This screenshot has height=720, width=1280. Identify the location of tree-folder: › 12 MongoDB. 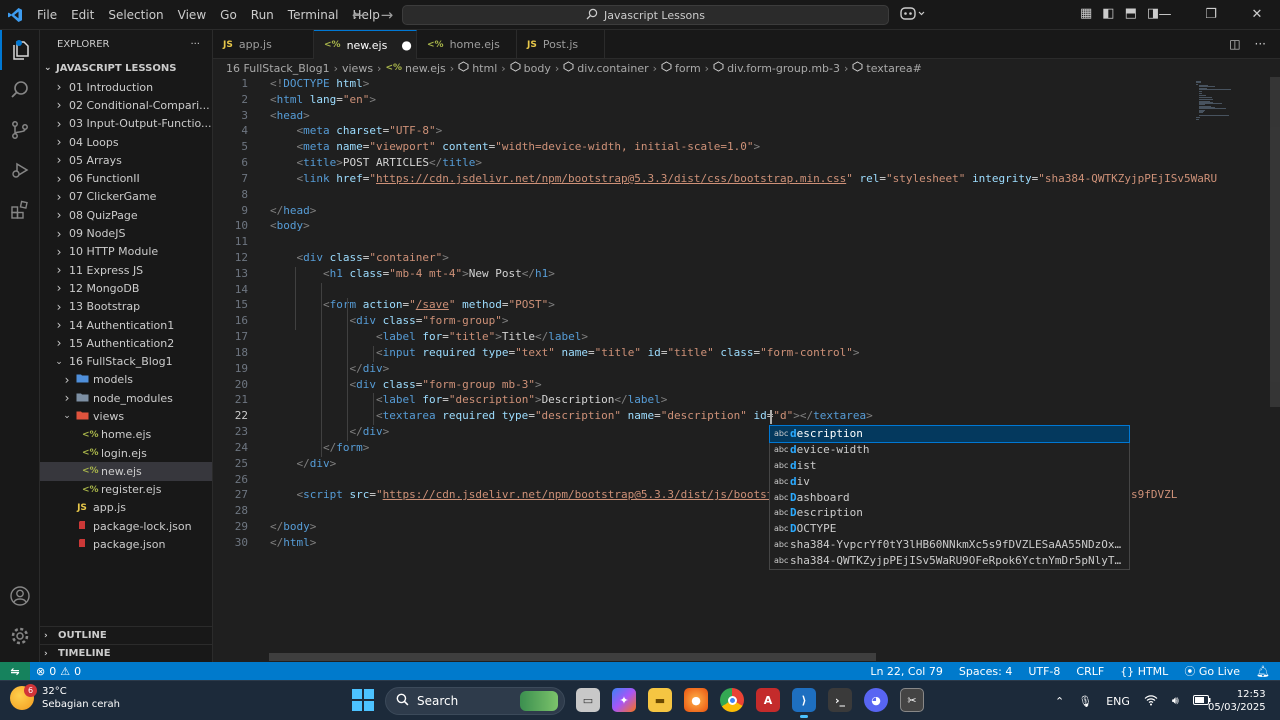
(126, 288).